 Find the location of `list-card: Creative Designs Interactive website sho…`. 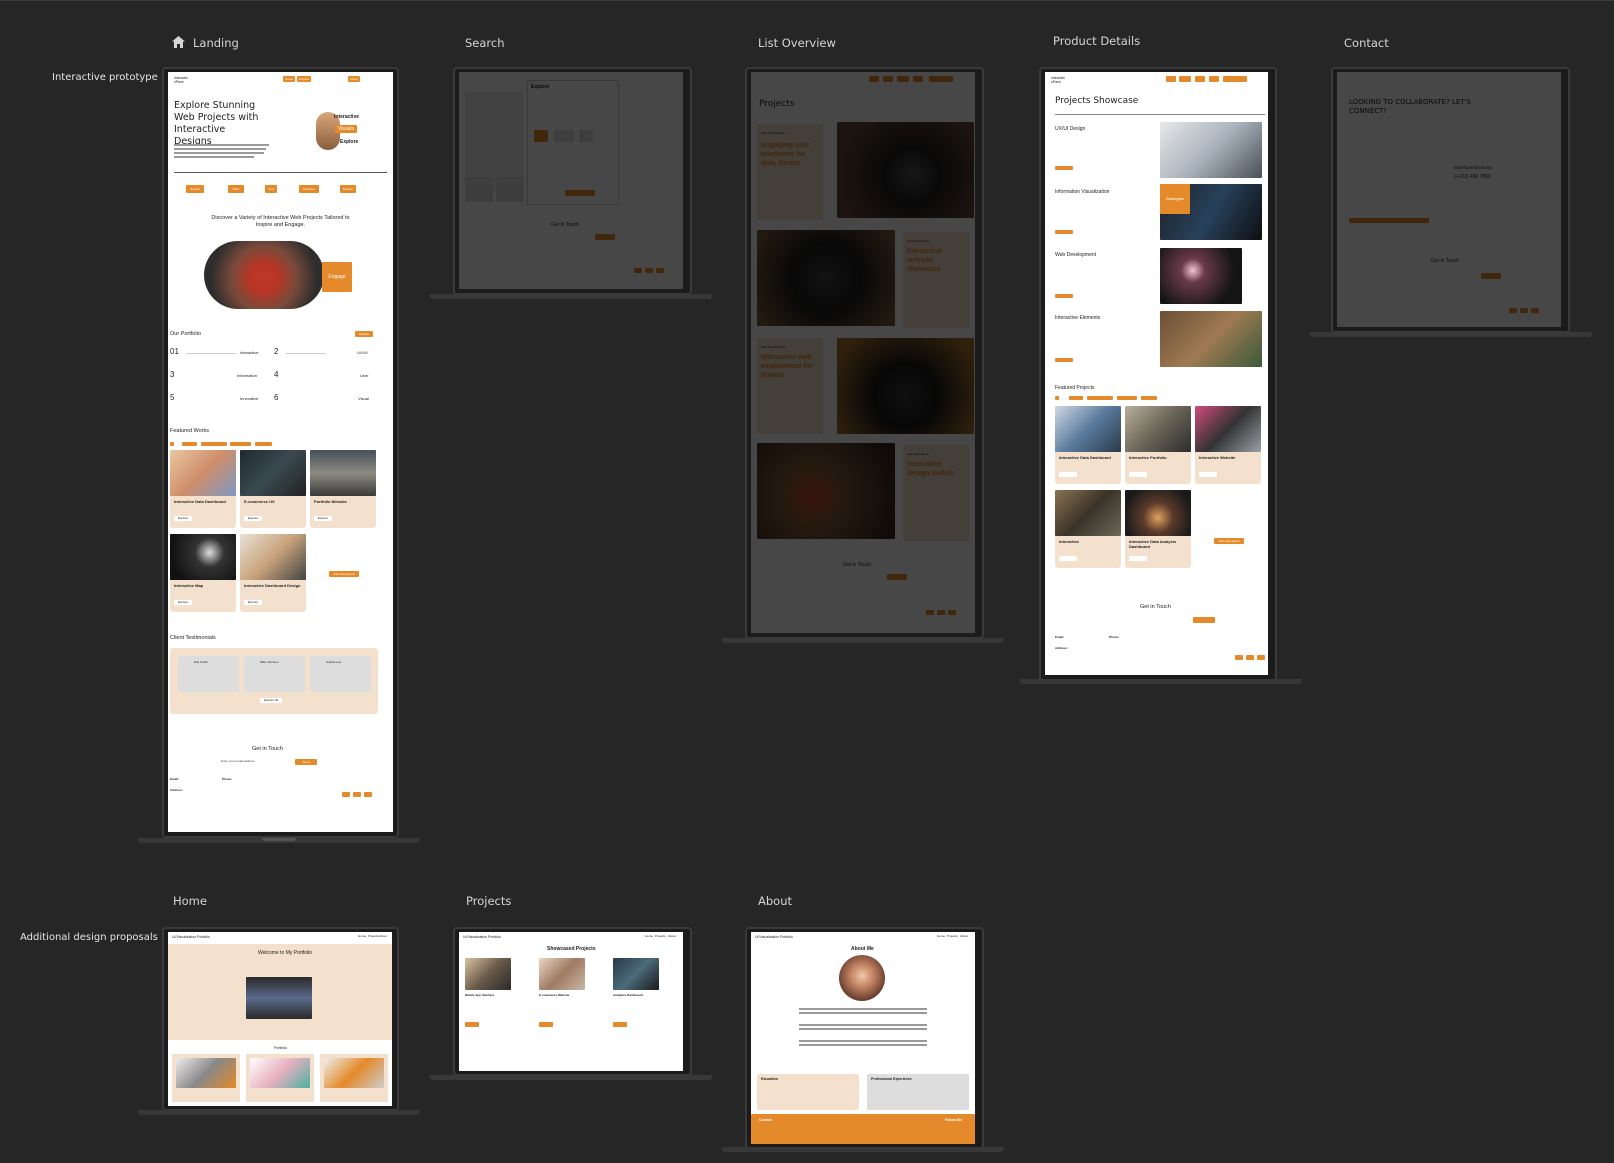

list-card: Creative Designs Interactive website sho… is located at coordinates (936, 280).